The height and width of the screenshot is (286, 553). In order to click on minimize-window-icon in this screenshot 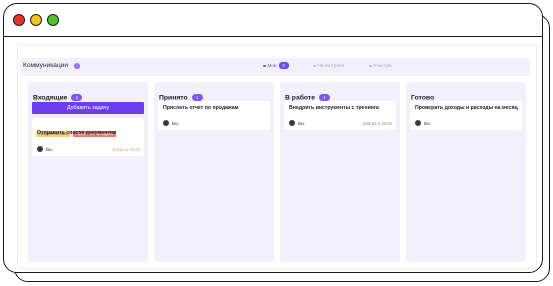, I will do `click(36, 20)`.